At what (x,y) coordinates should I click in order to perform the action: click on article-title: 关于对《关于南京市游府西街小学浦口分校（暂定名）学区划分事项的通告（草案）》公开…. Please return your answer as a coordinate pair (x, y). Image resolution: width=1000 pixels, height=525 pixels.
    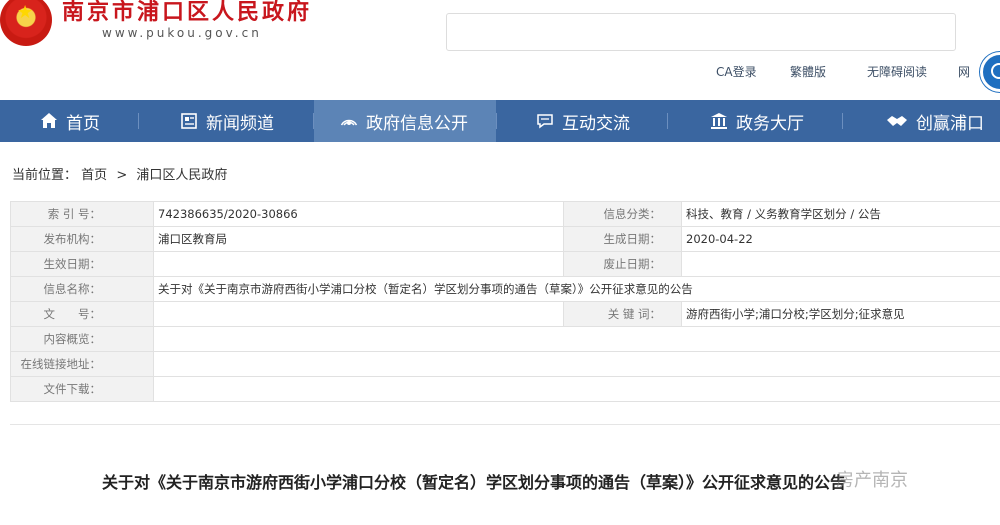
    Looking at the image, I should click on (474, 481).